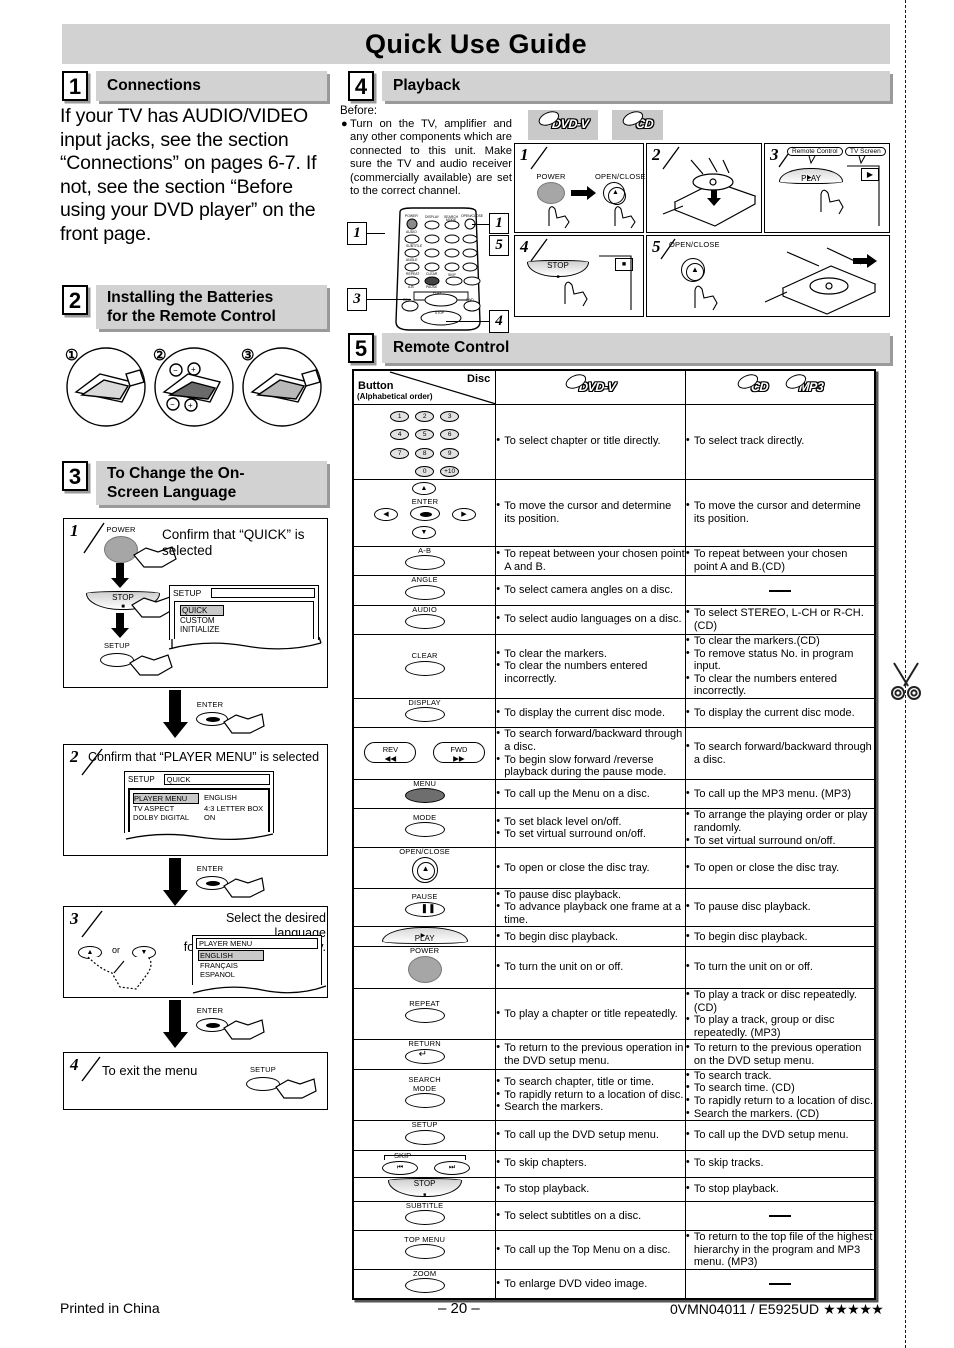 Image resolution: width=954 pixels, height=1348 pixels. What do you see at coordinates (75, 86) in the screenshot?
I see `section-number: 1` at bounding box center [75, 86].